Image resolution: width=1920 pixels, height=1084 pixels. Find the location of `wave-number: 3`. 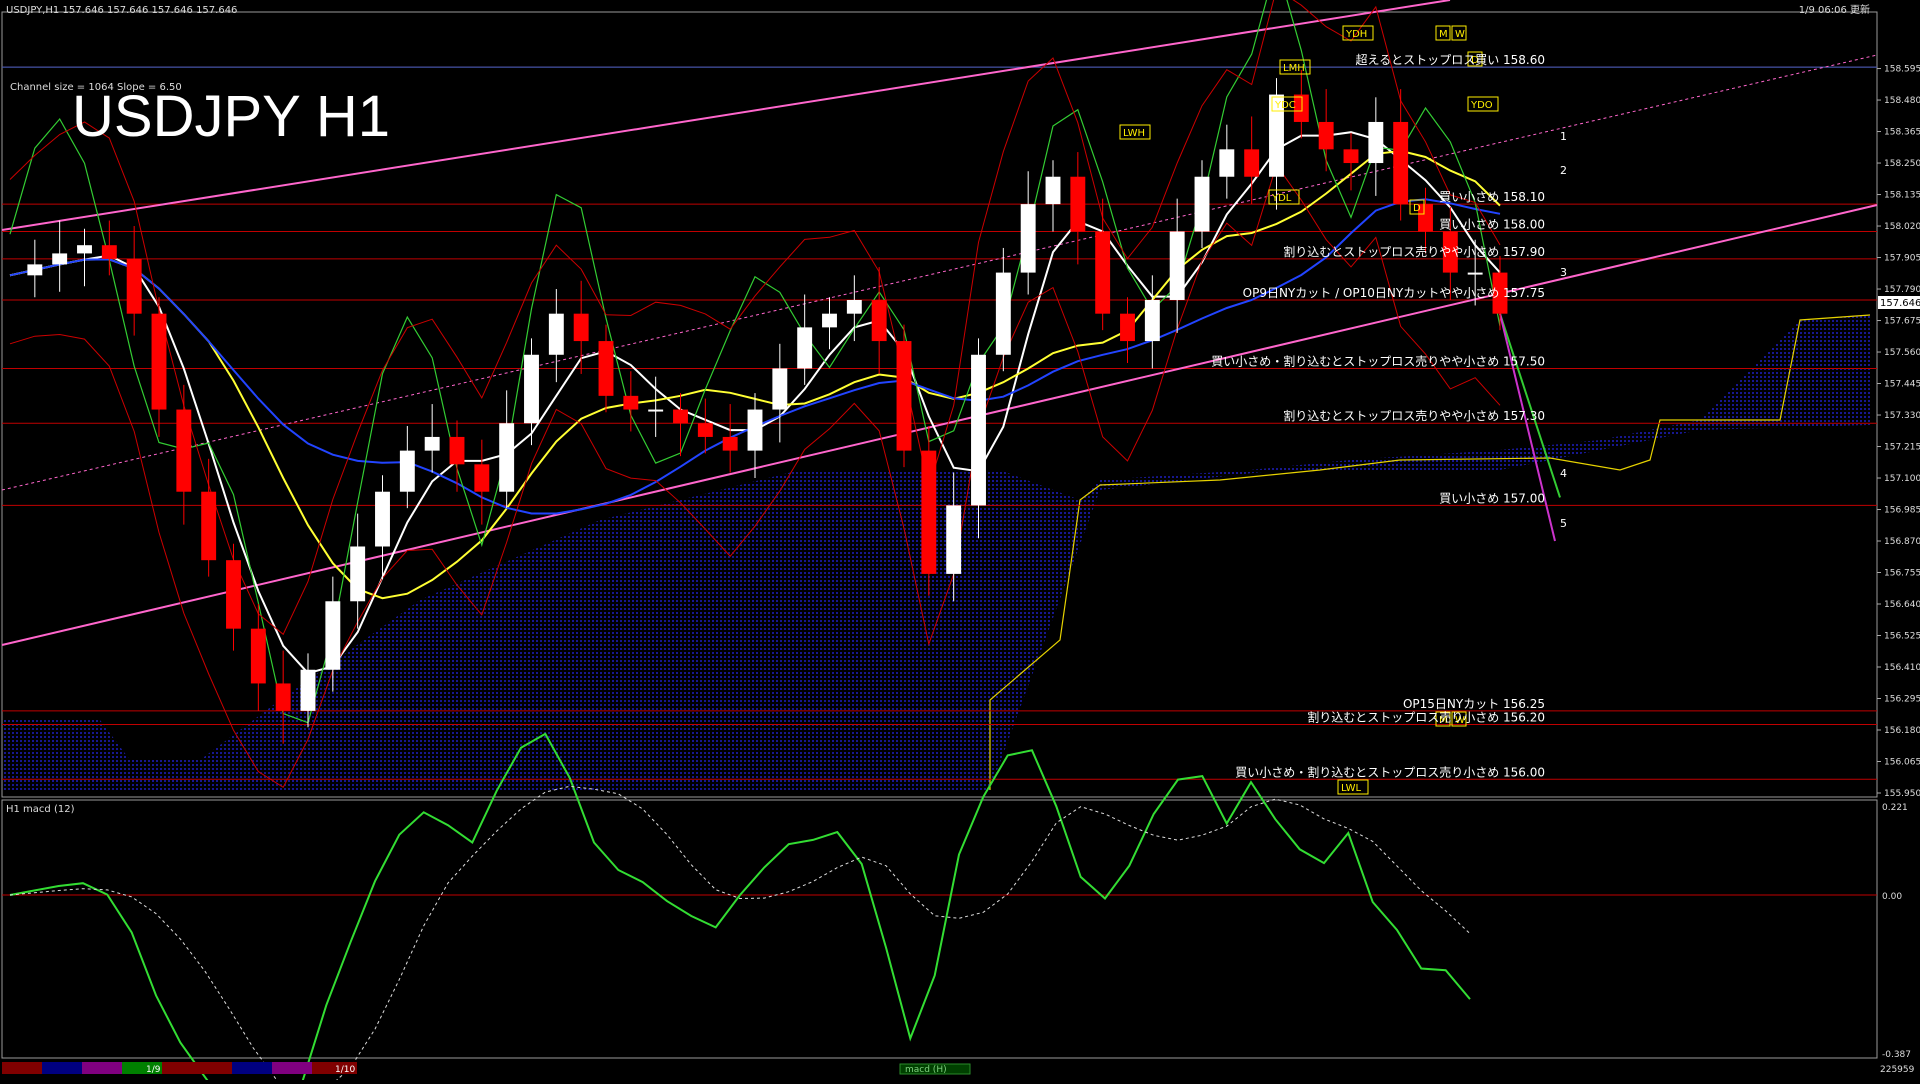

wave-number: 3 is located at coordinates (1563, 272).